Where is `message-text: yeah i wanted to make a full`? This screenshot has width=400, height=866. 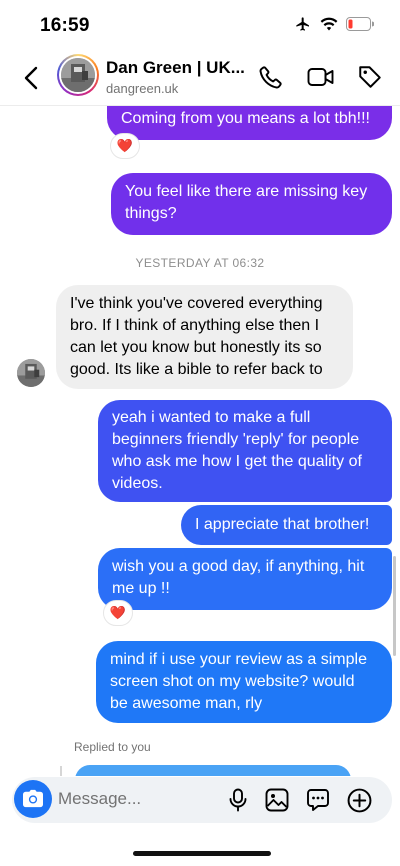 message-text: yeah i wanted to make a full is located at coordinates (211, 417).